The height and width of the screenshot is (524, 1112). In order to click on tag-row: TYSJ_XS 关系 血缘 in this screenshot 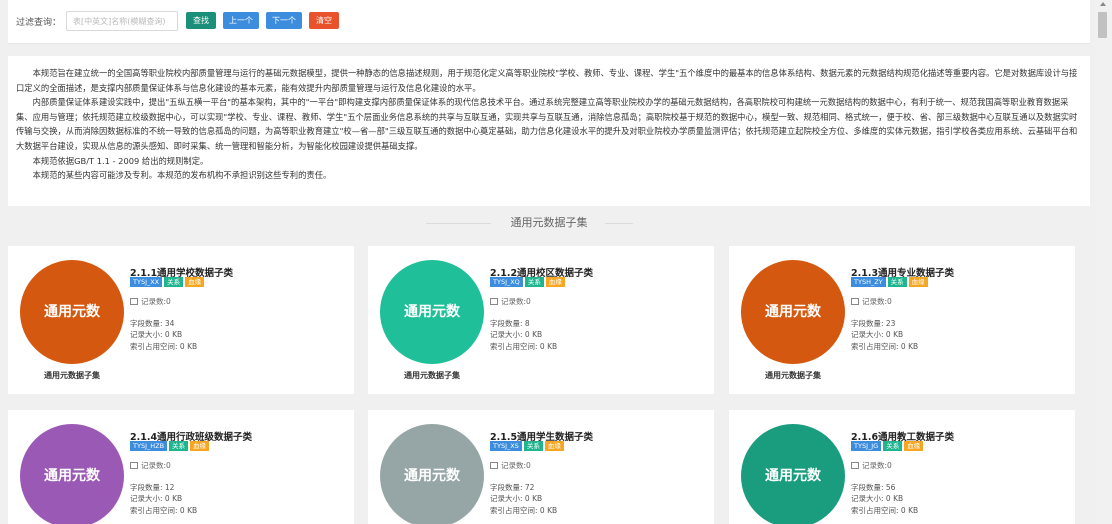, I will do `click(528, 446)`.